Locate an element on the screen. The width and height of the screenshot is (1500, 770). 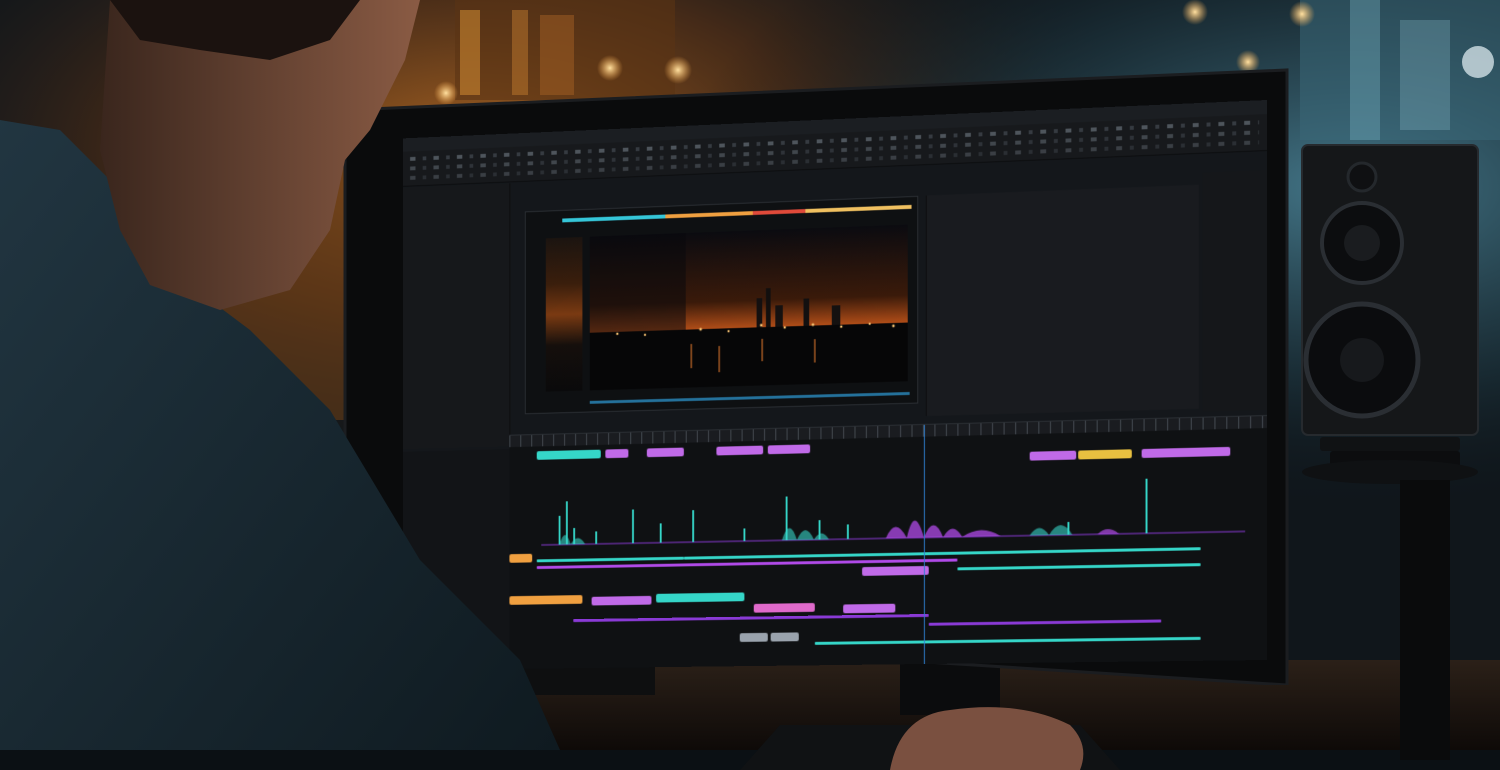
hand is located at coordinates (987, 738).